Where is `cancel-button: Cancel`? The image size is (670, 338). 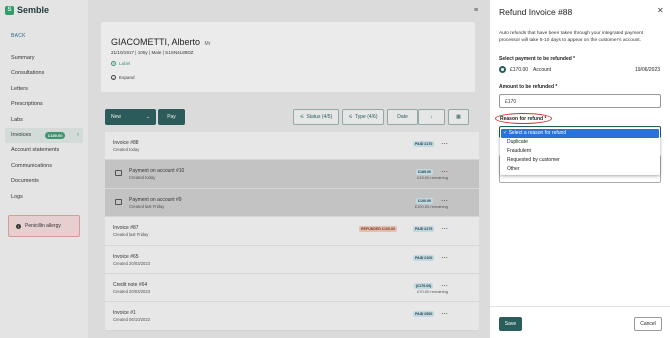
cancel-button: Cancel is located at coordinates (648, 324).